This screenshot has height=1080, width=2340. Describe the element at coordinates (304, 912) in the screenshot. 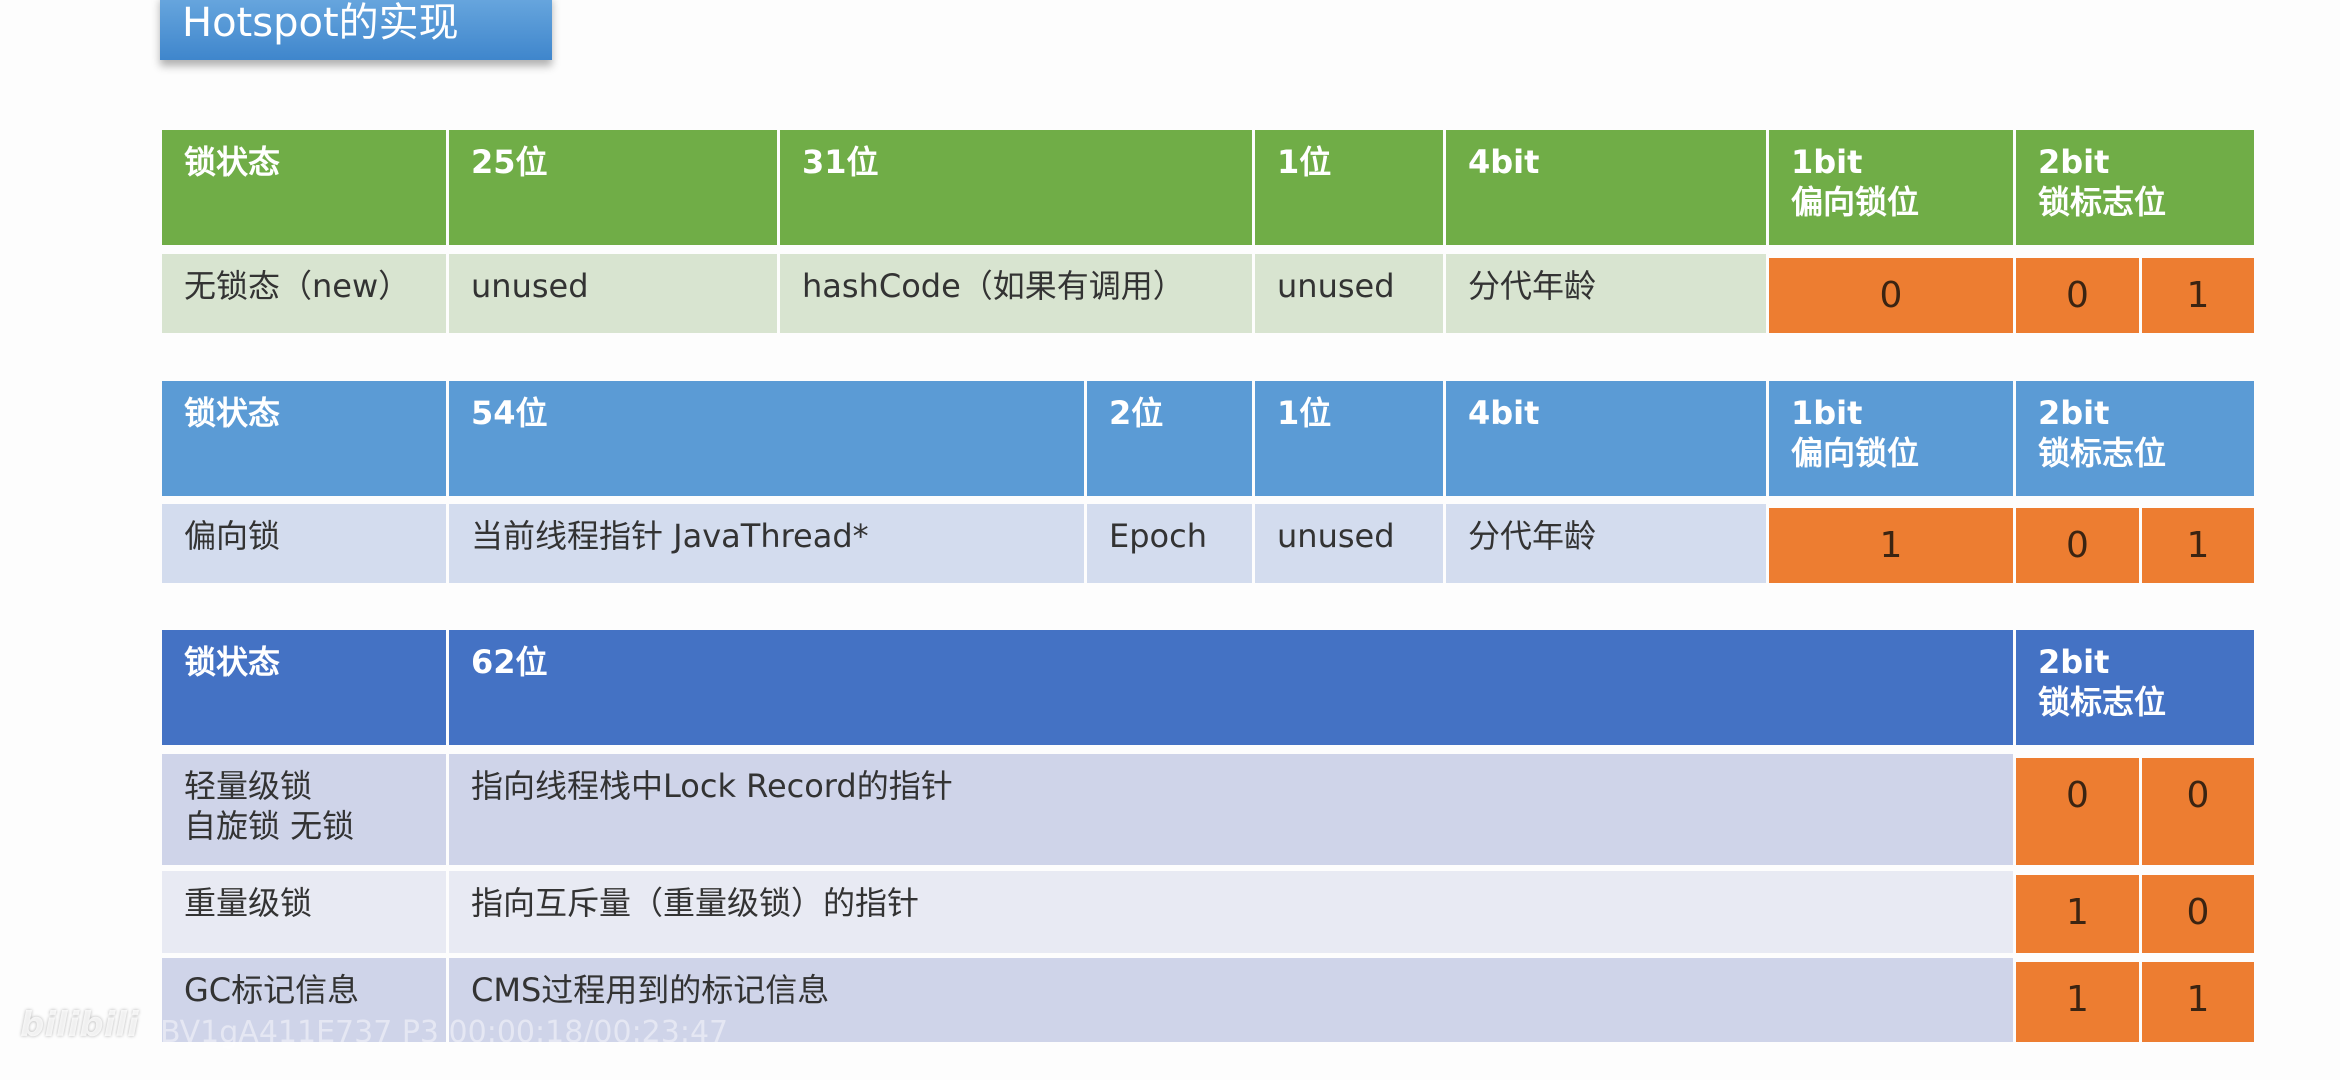

I see `data-cell: 重量级锁` at that location.